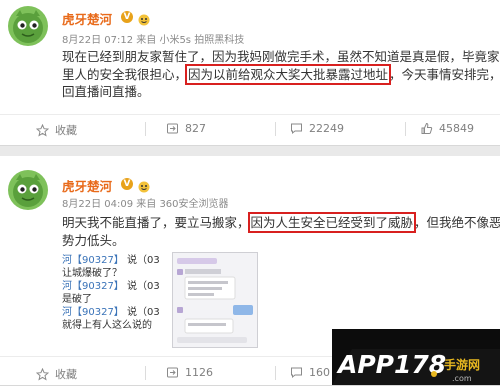  I want to click on repost-button: 1126, so click(189, 372).